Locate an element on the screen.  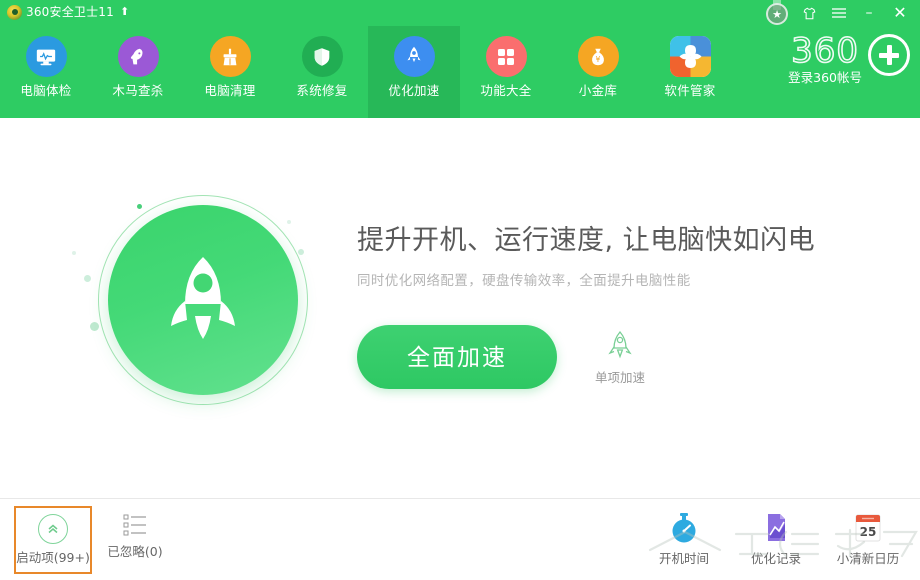
window-title: 360安全卫士11 is located at coordinates (70, 12).